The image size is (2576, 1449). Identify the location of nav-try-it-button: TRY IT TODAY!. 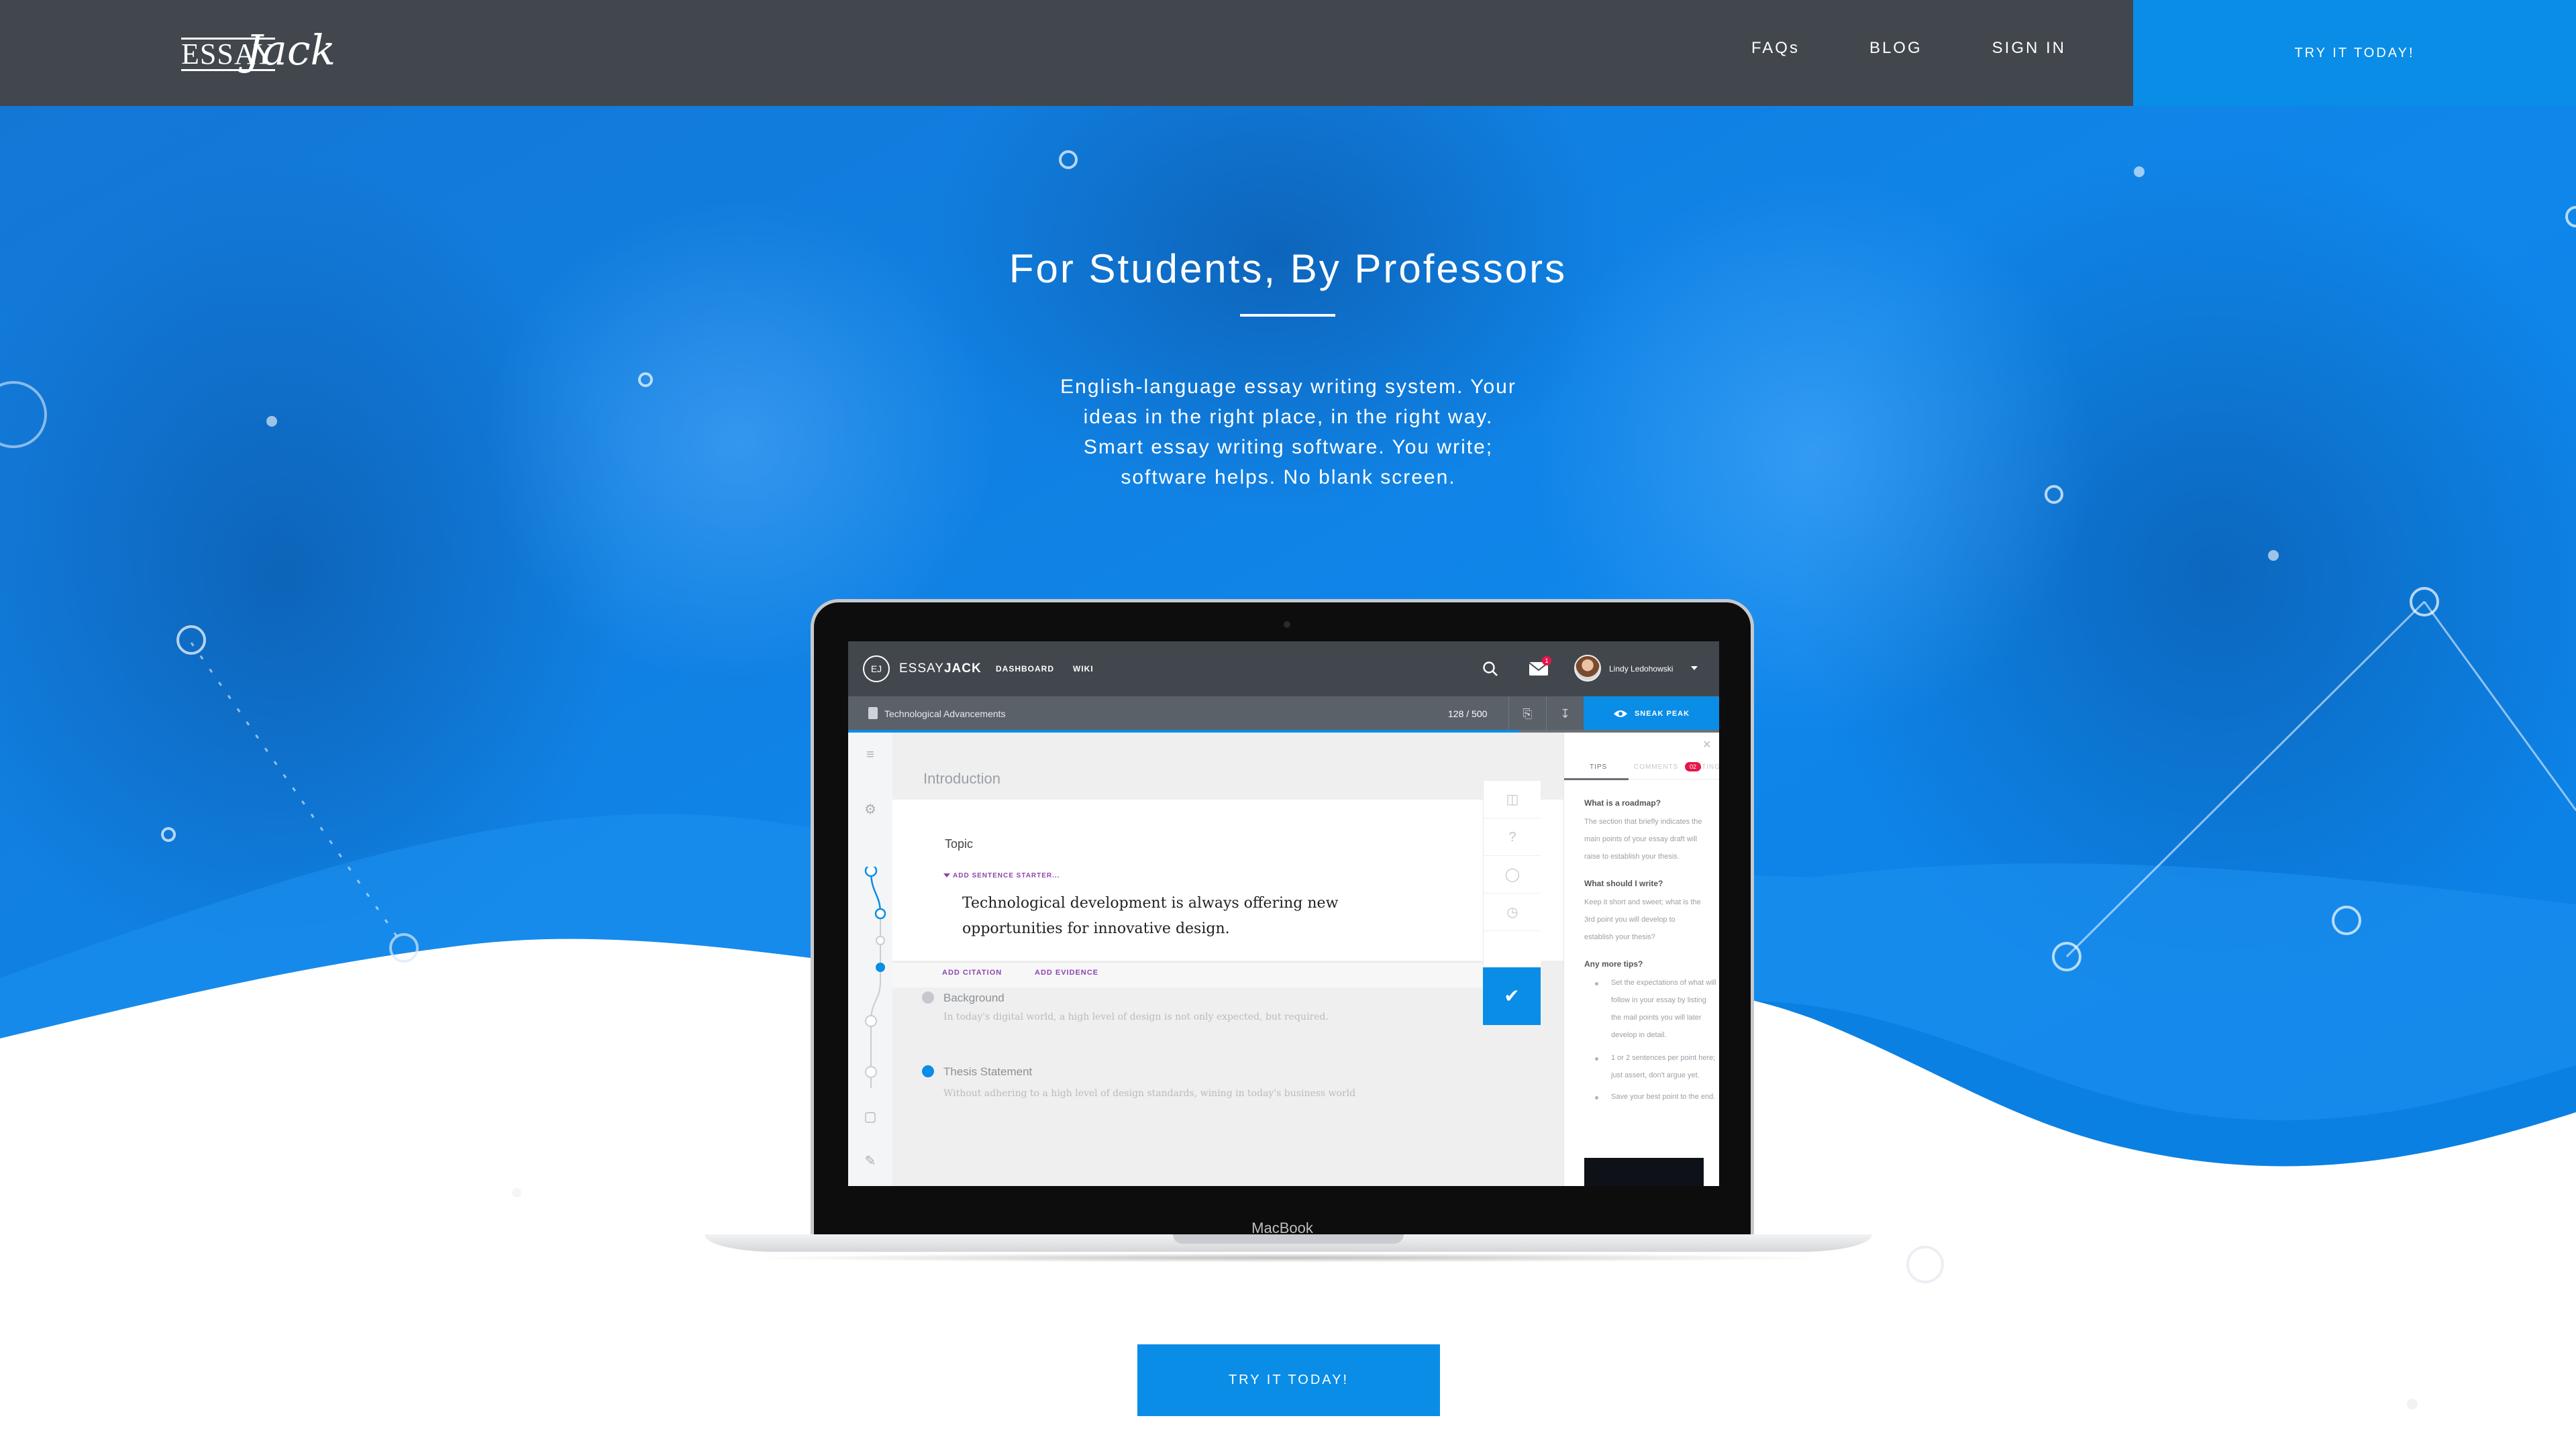
(2354, 53).